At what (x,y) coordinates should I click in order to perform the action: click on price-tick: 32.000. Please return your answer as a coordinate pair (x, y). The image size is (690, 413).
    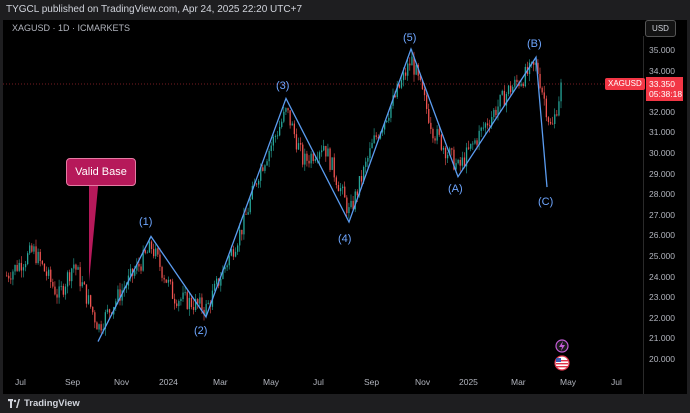
    Looking at the image, I should click on (662, 111).